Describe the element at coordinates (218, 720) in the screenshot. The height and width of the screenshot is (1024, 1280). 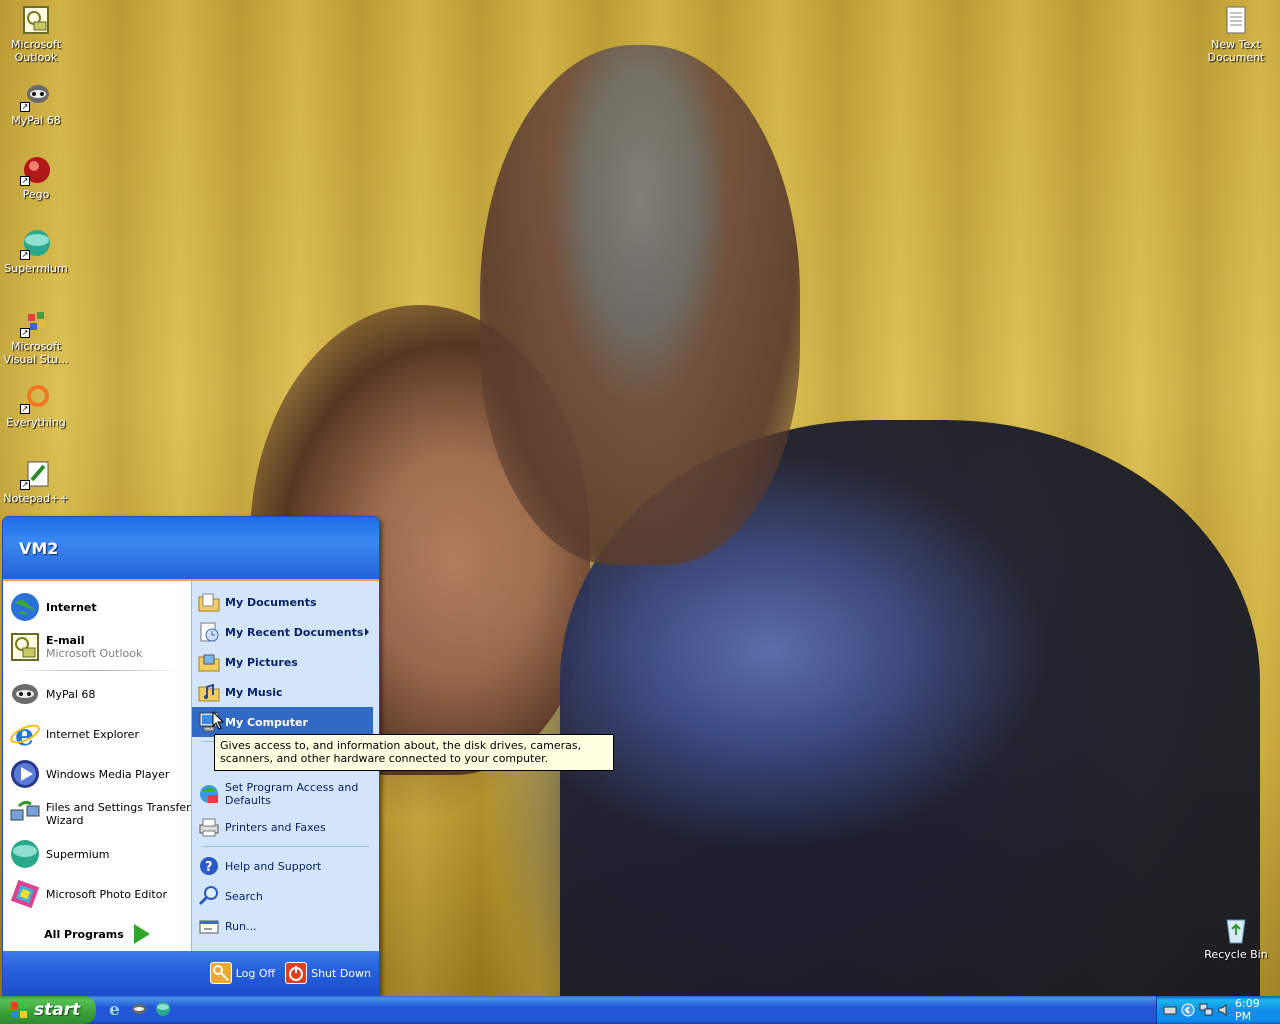
I see `mouse-cursor-icon` at that location.